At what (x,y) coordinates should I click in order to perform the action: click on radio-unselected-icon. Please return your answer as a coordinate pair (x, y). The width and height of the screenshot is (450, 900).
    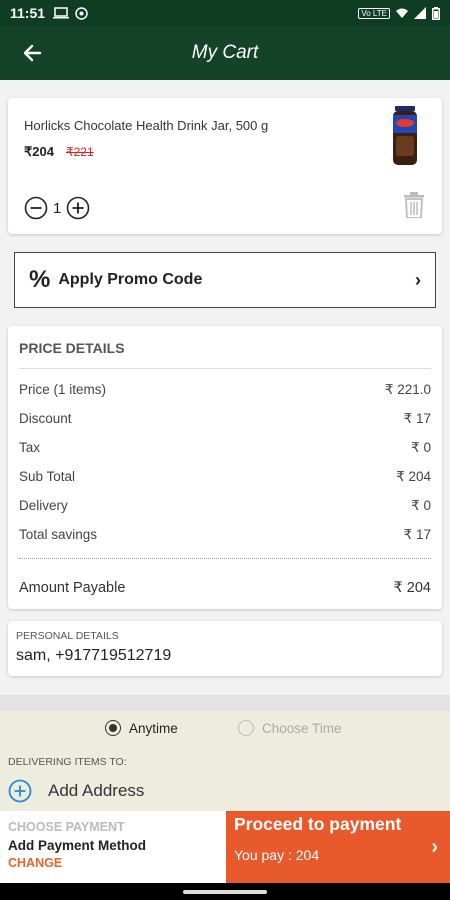
    Looking at the image, I should click on (246, 728).